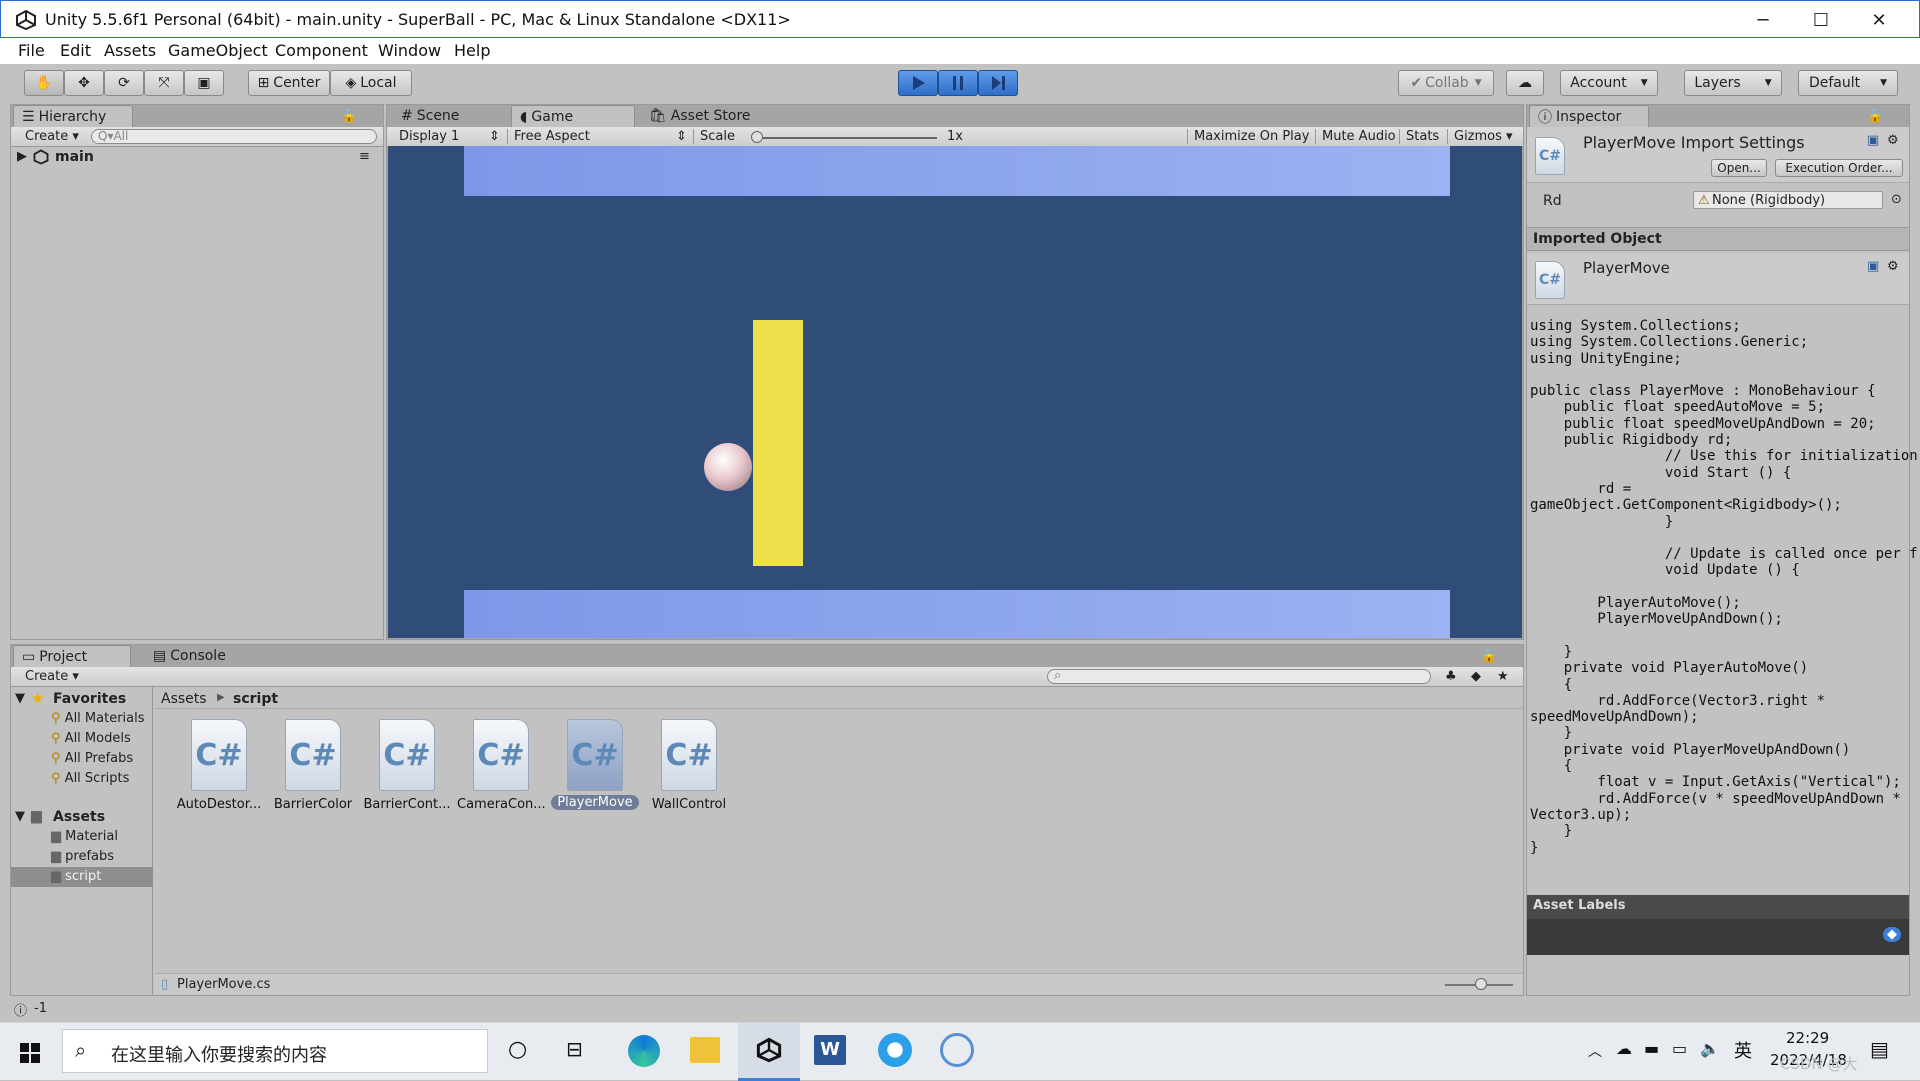  I want to click on notification-icon: ▤, so click(1879, 1049).